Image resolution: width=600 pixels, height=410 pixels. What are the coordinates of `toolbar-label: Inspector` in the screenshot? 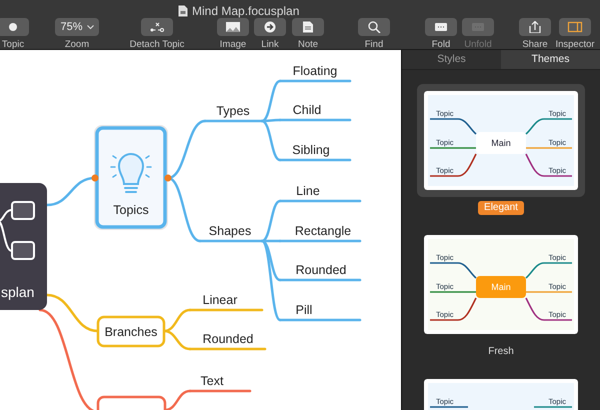 It's located at (575, 44).